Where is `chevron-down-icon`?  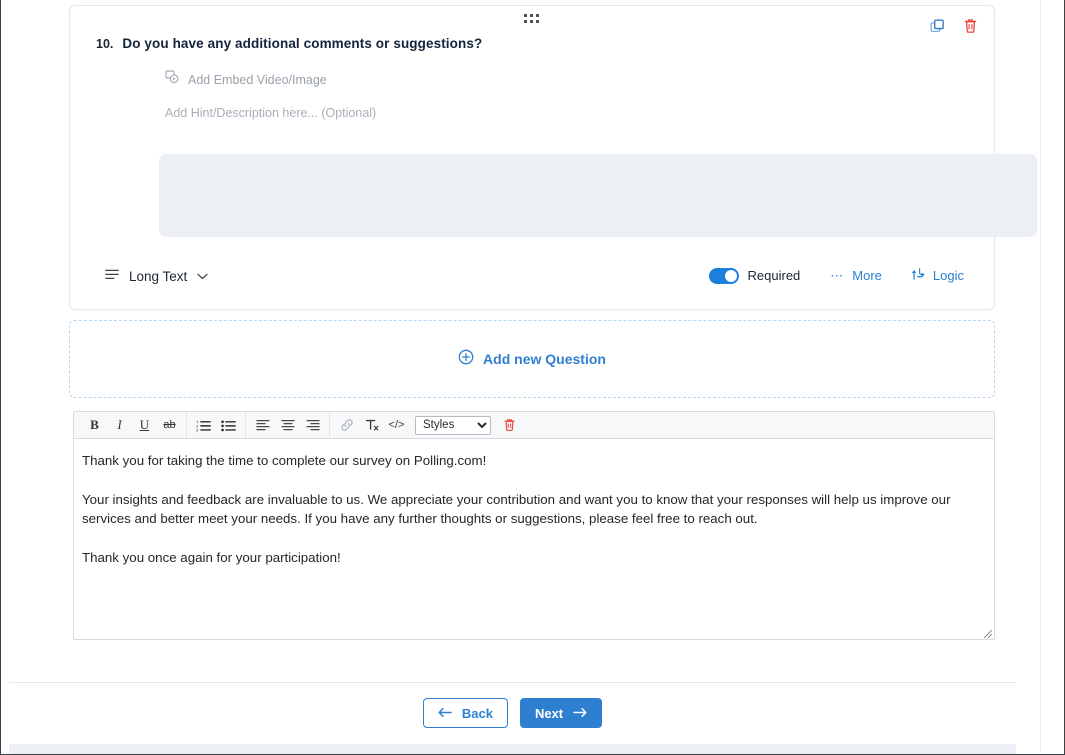 chevron-down-icon is located at coordinates (202, 276).